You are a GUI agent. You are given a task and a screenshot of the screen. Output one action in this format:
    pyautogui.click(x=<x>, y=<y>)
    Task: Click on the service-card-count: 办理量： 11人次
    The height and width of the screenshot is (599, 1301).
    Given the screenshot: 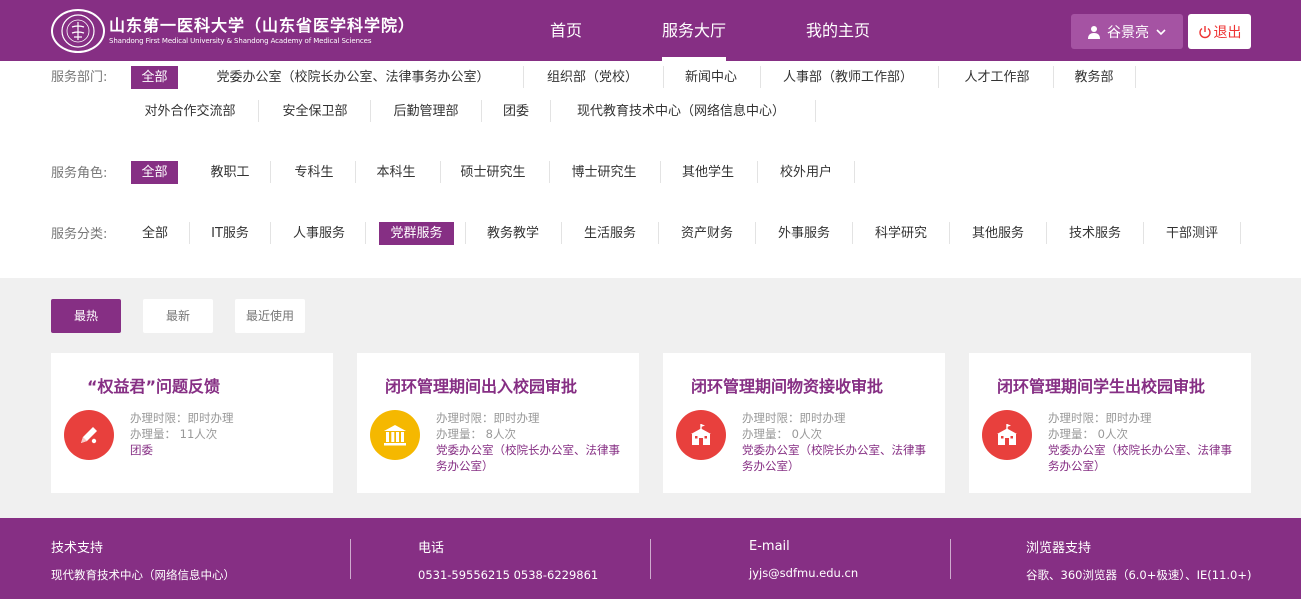 What is the action you would take?
    pyautogui.click(x=174, y=434)
    